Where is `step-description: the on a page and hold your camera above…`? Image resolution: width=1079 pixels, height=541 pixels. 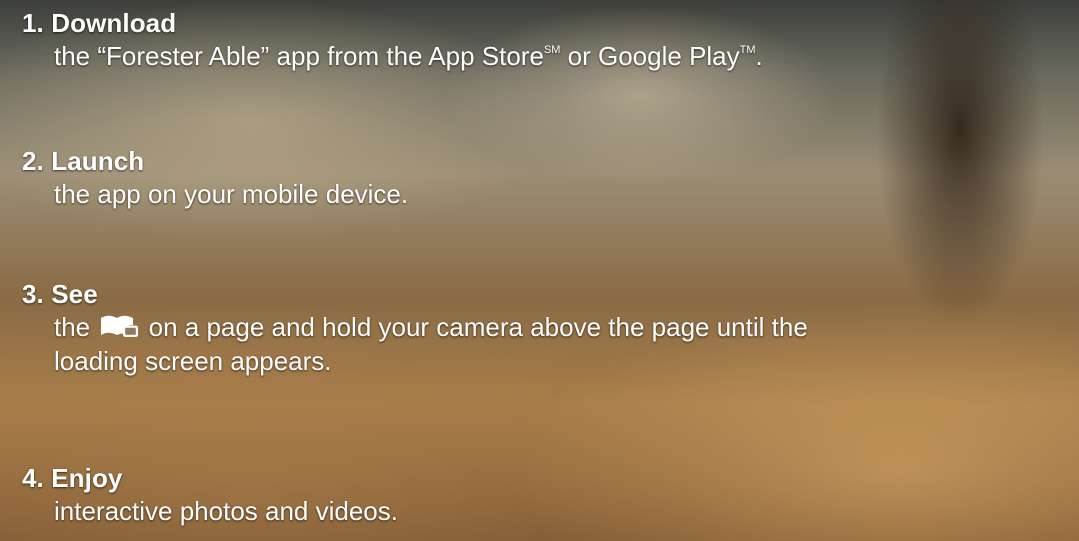
step-description: the on a page and hold your camera above… is located at coordinates (563, 344).